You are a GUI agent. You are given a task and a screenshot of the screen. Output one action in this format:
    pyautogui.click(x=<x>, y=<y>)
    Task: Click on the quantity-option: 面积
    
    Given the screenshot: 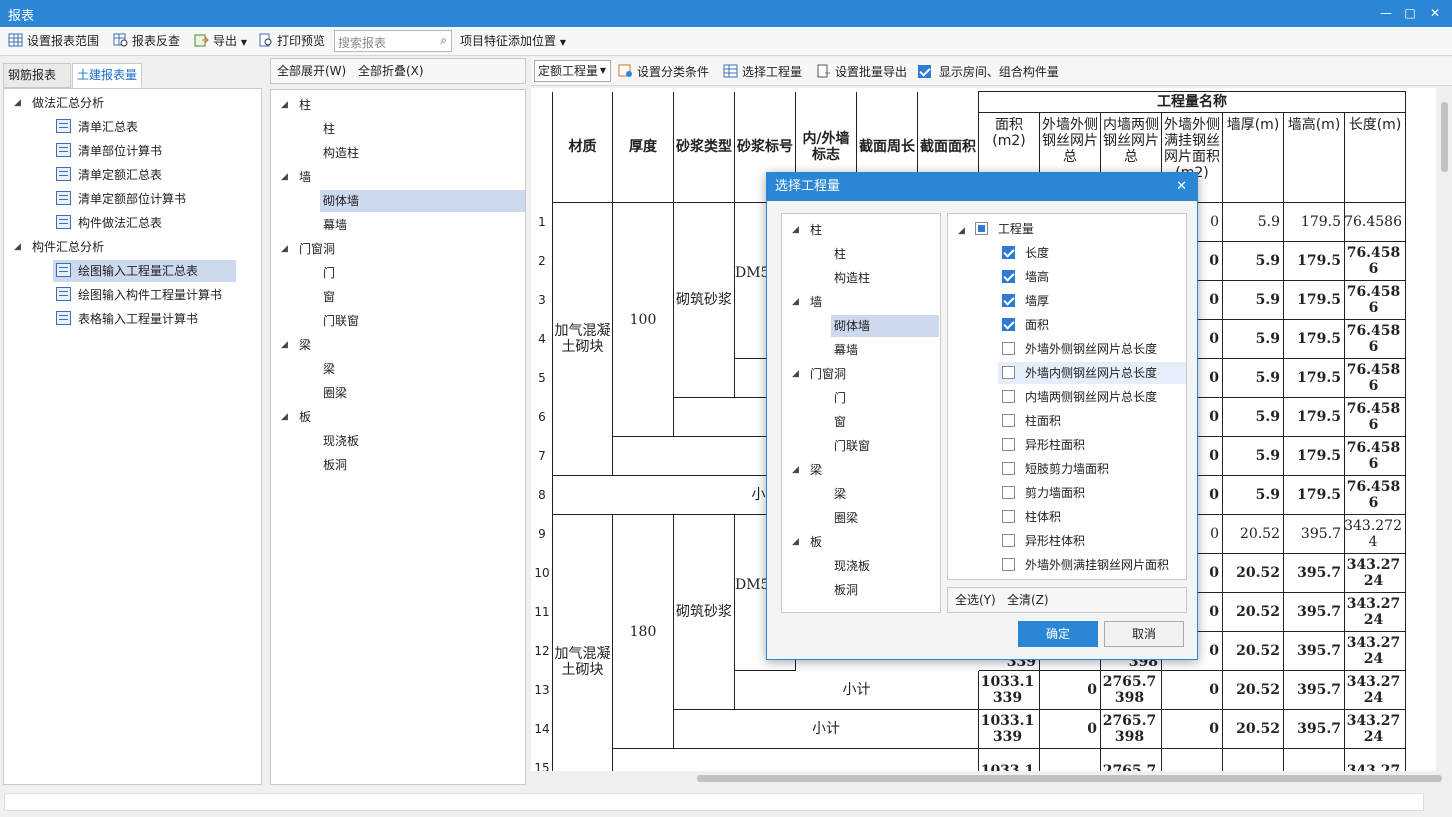 What is the action you would take?
    pyautogui.click(x=1025, y=325)
    